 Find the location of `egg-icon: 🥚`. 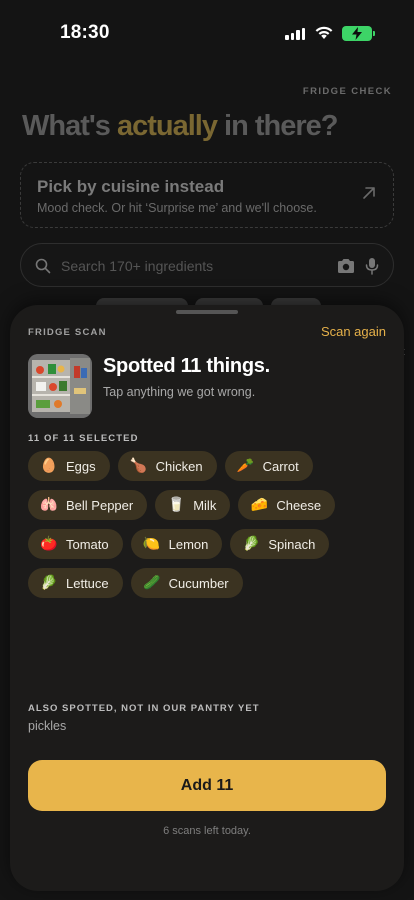

egg-icon: 🥚 is located at coordinates (49, 466).